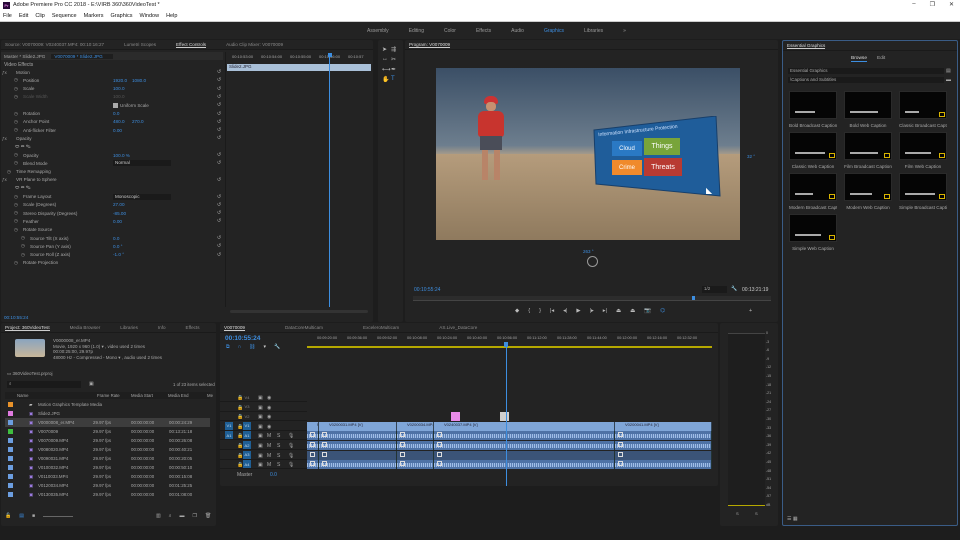 This screenshot has height=540, width=960. What do you see at coordinates (605, 311) in the screenshot?
I see `go-to-out-button: ▸|` at bounding box center [605, 311].